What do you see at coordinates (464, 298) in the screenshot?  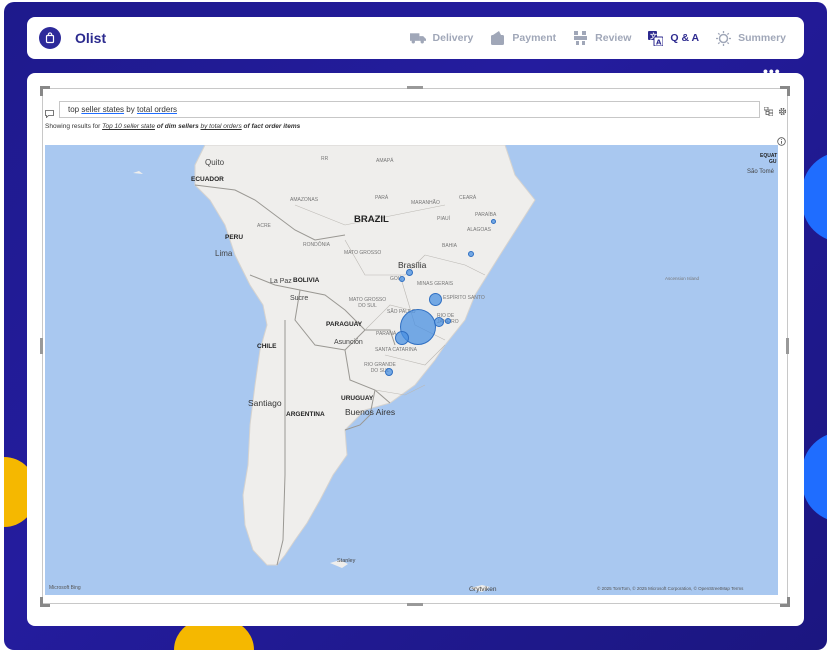 I see `map-label-espirito-santo: ESPÍRITO SANTO` at bounding box center [464, 298].